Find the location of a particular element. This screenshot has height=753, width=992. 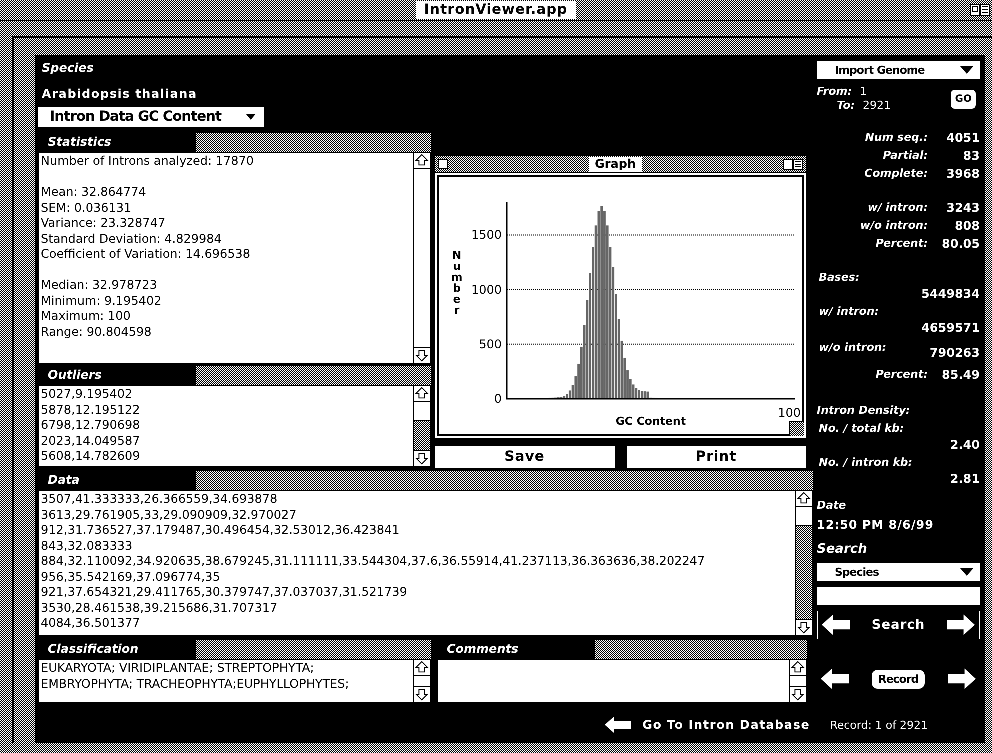

search-button: Search is located at coordinates (899, 625).